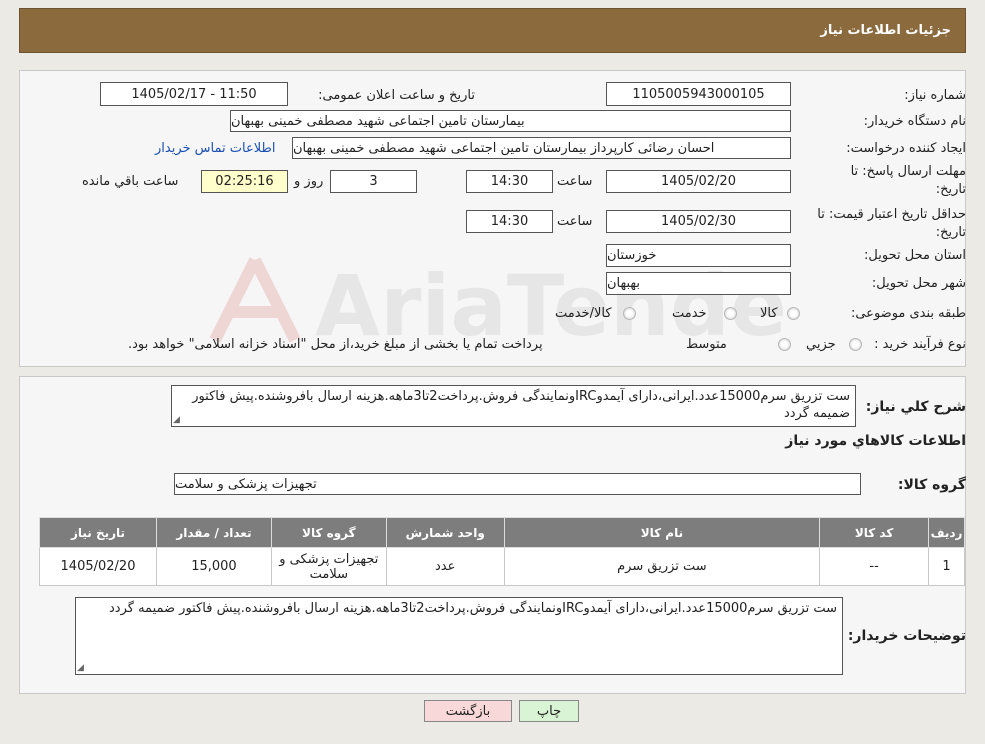 The image size is (985, 744). I want to click on process-option-minor: جزیي, so click(821, 344).